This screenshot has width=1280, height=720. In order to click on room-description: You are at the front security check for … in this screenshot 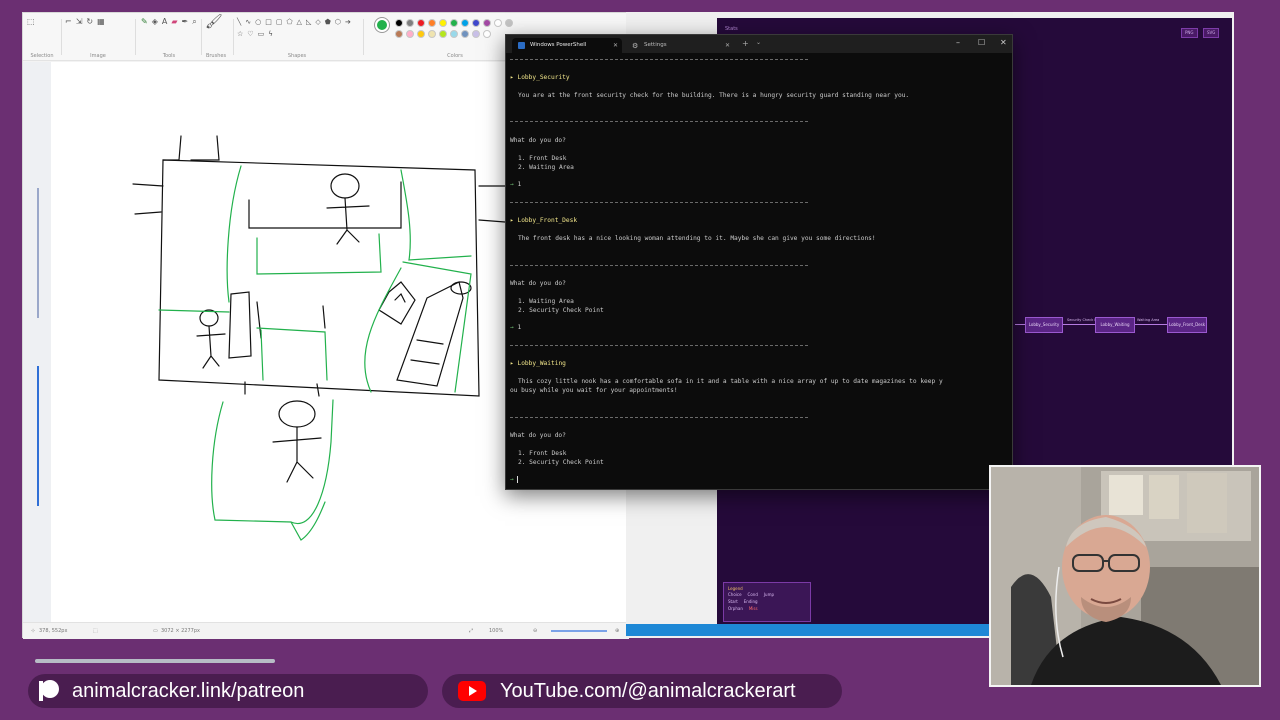, I will do `click(714, 95)`.